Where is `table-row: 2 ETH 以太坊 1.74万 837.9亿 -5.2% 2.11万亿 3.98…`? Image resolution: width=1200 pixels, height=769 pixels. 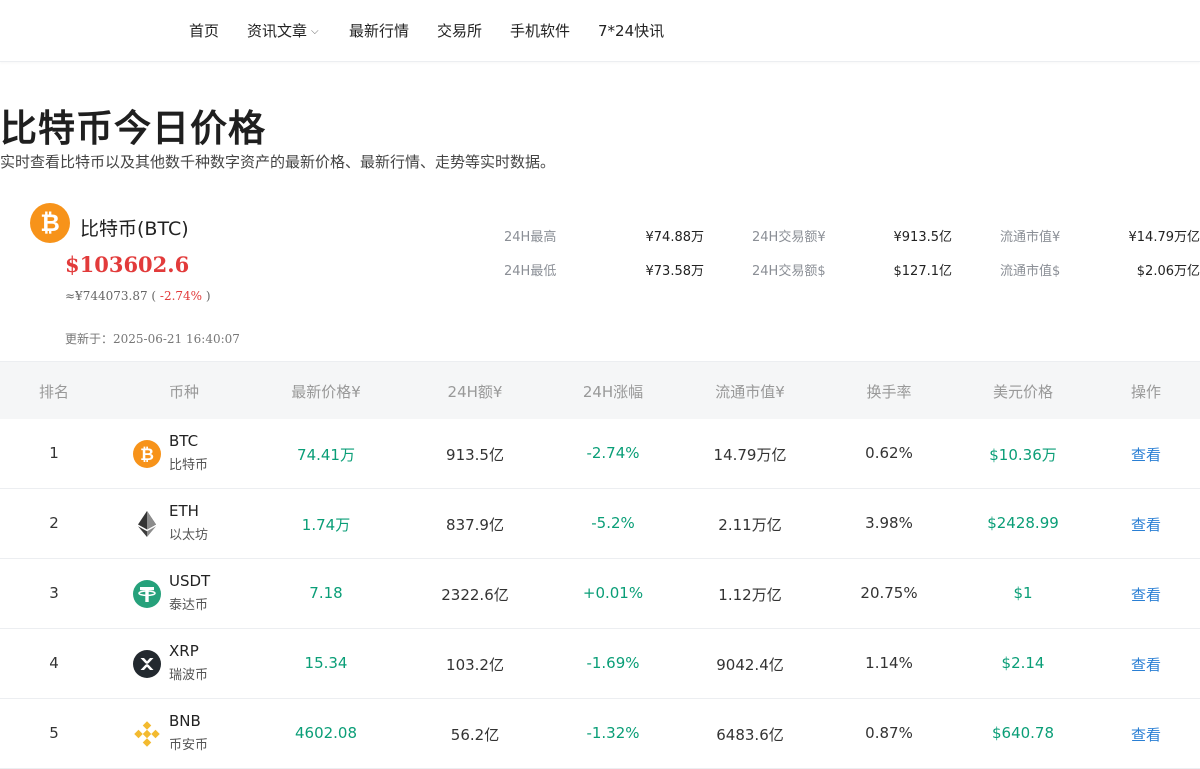 table-row: 2 ETH 以太坊 1.74万 837.9亿 -5.2% 2.11万亿 3.98… is located at coordinates (600, 524).